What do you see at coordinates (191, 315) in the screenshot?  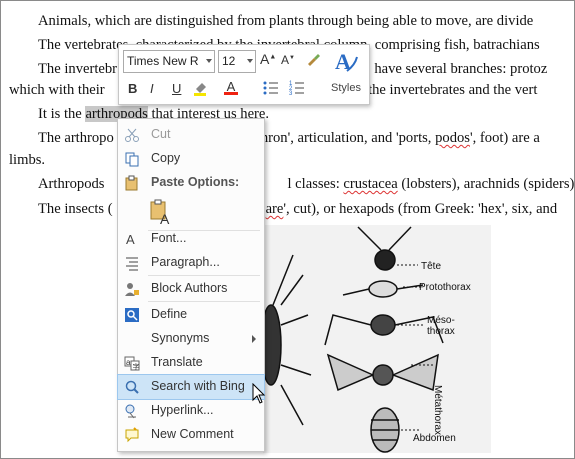 I see `menu-item-define: Define` at bounding box center [191, 315].